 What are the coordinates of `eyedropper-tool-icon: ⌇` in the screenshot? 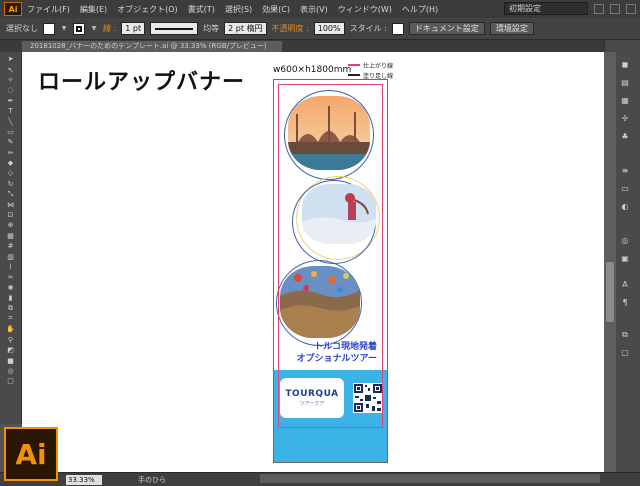 It's located at (11, 267).